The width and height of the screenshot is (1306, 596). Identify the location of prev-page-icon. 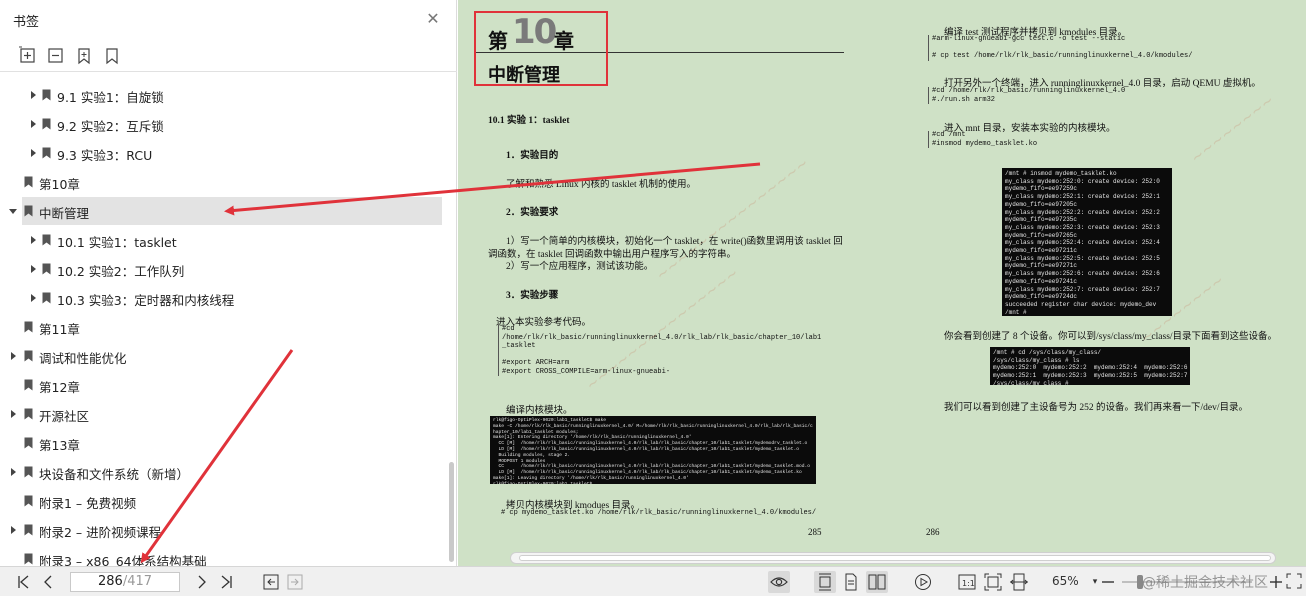
(48, 582).